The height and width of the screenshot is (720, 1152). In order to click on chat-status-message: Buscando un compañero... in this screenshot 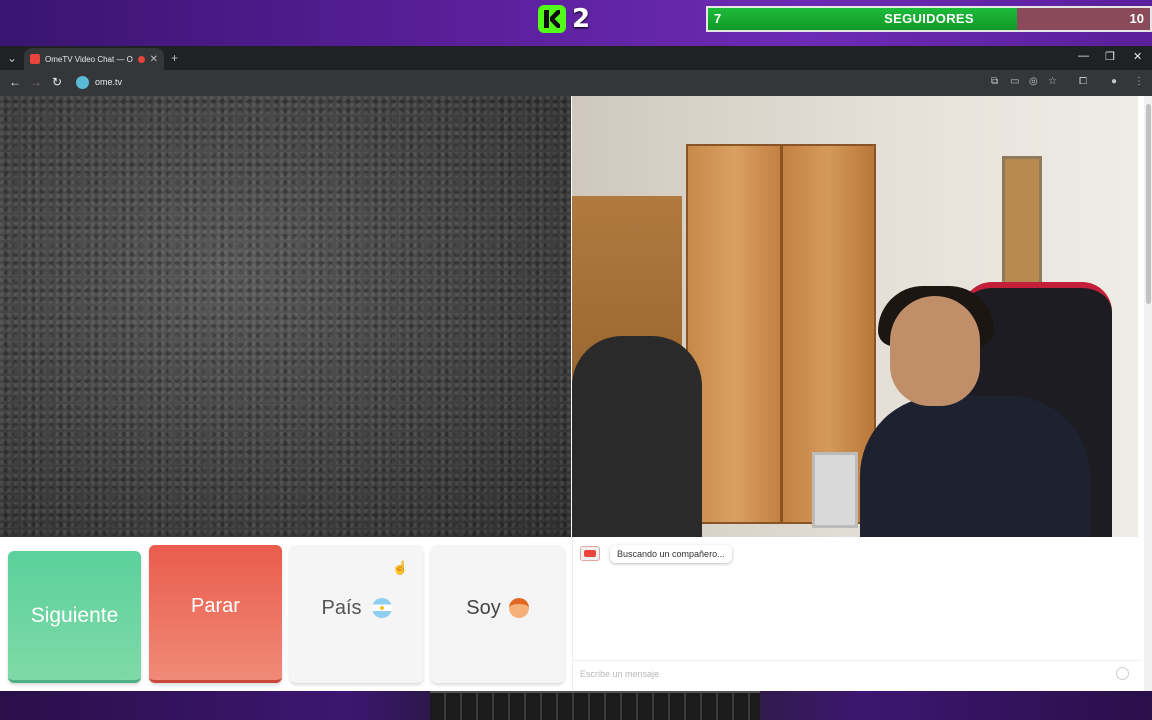, I will do `click(671, 554)`.